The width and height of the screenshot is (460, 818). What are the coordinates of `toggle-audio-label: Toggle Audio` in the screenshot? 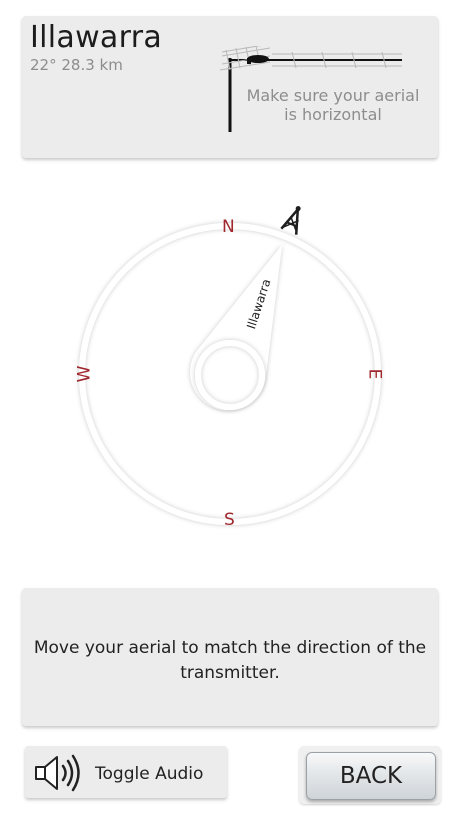 It's located at (149, 774).